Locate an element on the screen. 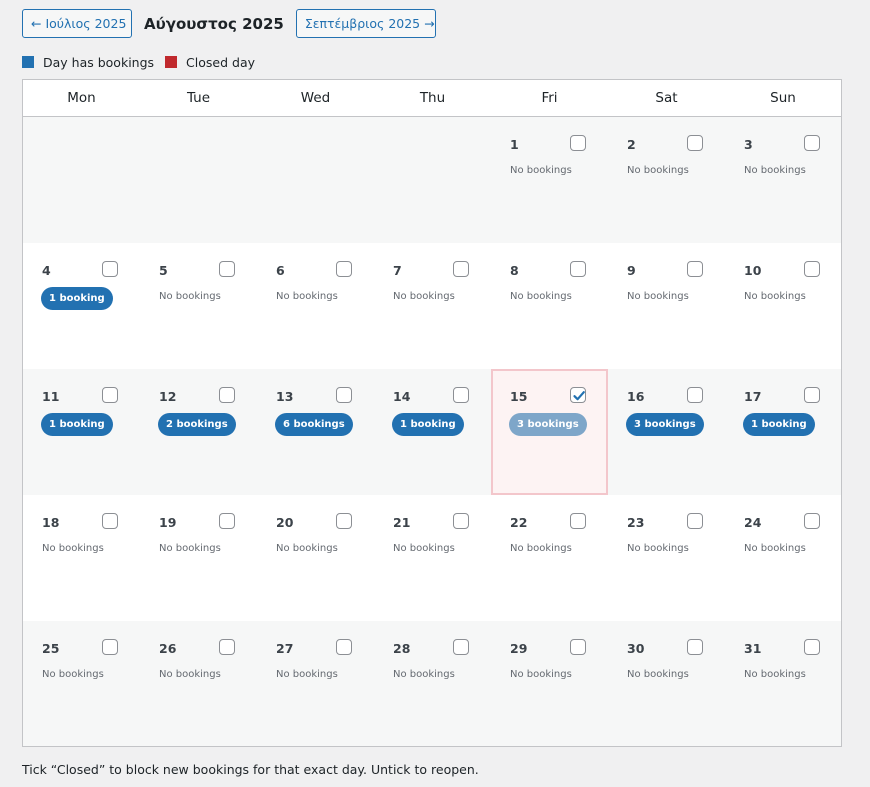  day-number: 28 is located at coordinates (402, 648).